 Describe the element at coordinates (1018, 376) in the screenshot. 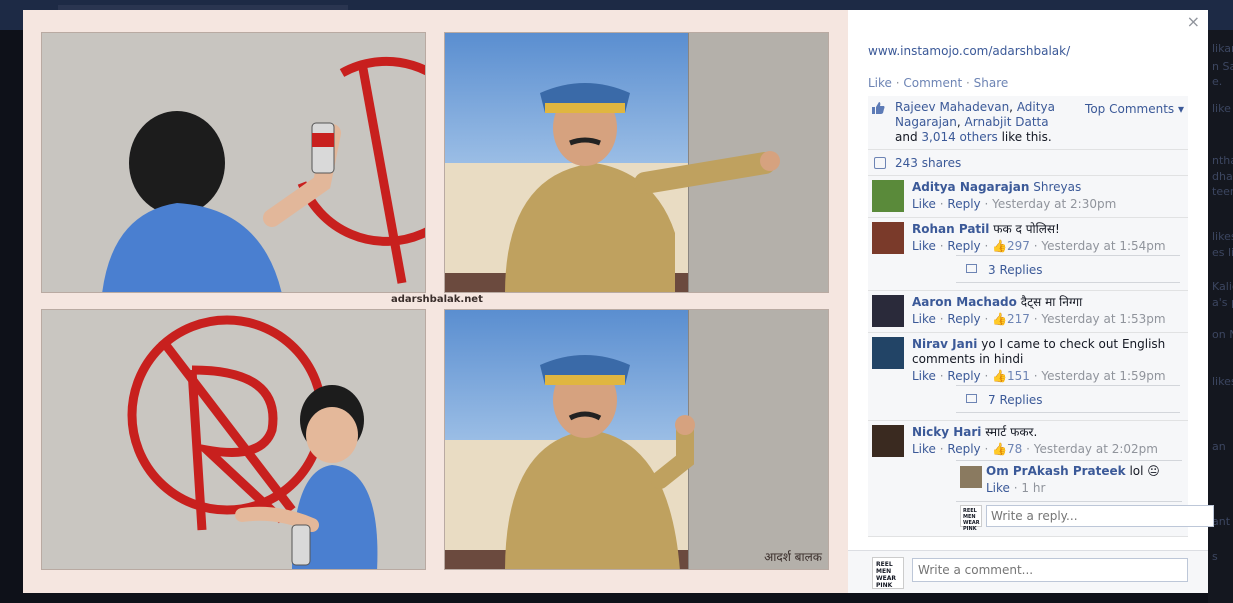

I see `like-count-value: 151` at that location.